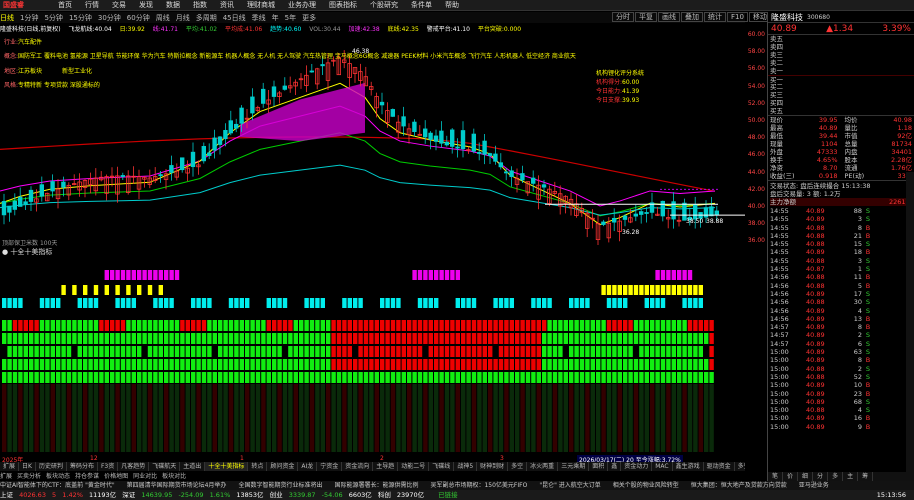  What do you see at coordinates (227, 5) in the screenshot?
I see `menu-item: 资讯` at bounding box center [227, 5].